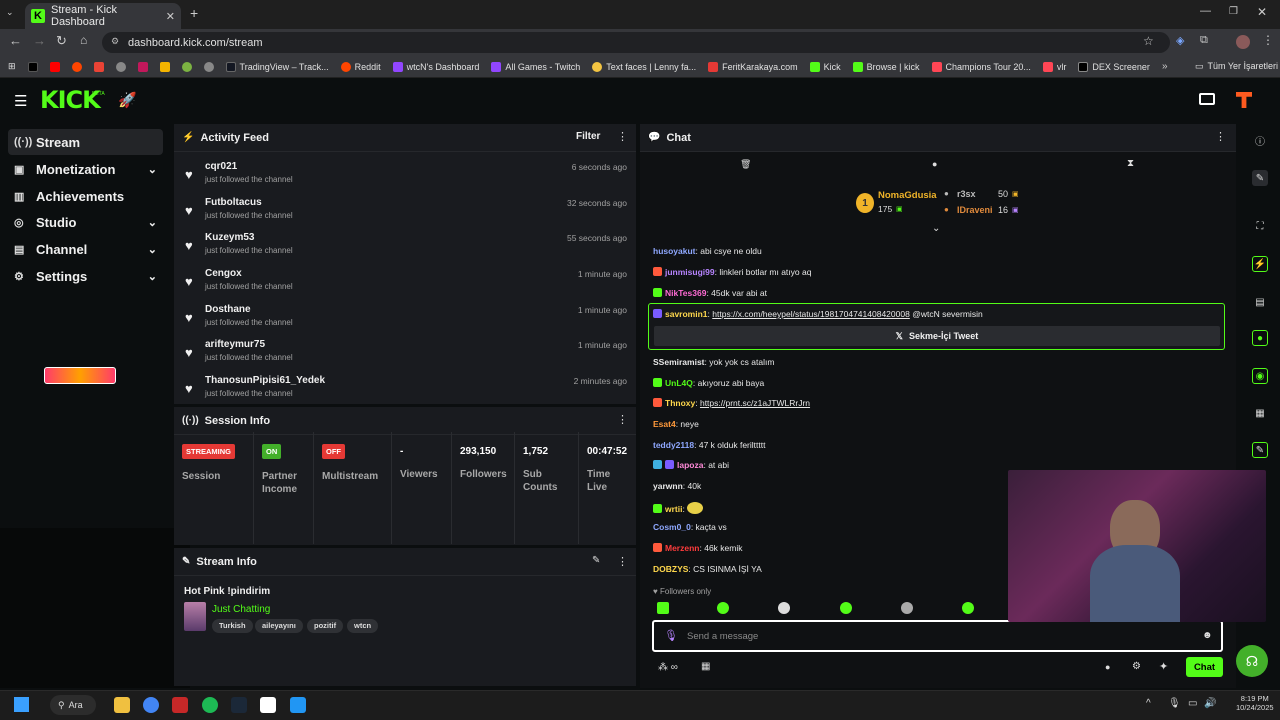  Describe the element at coordinates (298, 705) in the screenshot. I see `notepad-icon` at that location.